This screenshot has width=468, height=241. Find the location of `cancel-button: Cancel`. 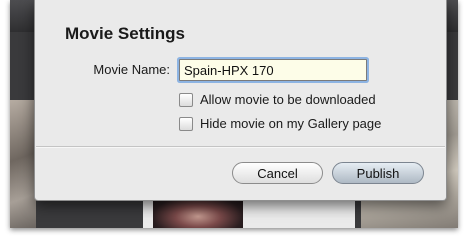

cancel-button: Cancel is located at coordinates (277, 173).